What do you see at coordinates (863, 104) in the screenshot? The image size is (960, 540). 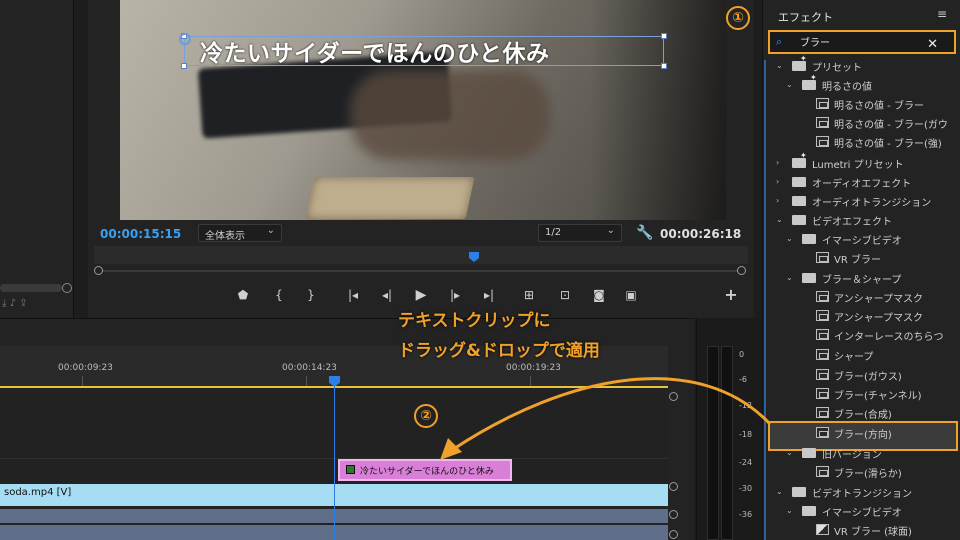 I see `tree-item-effect: 明るさの値 - ブラー` at bounding box center [863, 104].